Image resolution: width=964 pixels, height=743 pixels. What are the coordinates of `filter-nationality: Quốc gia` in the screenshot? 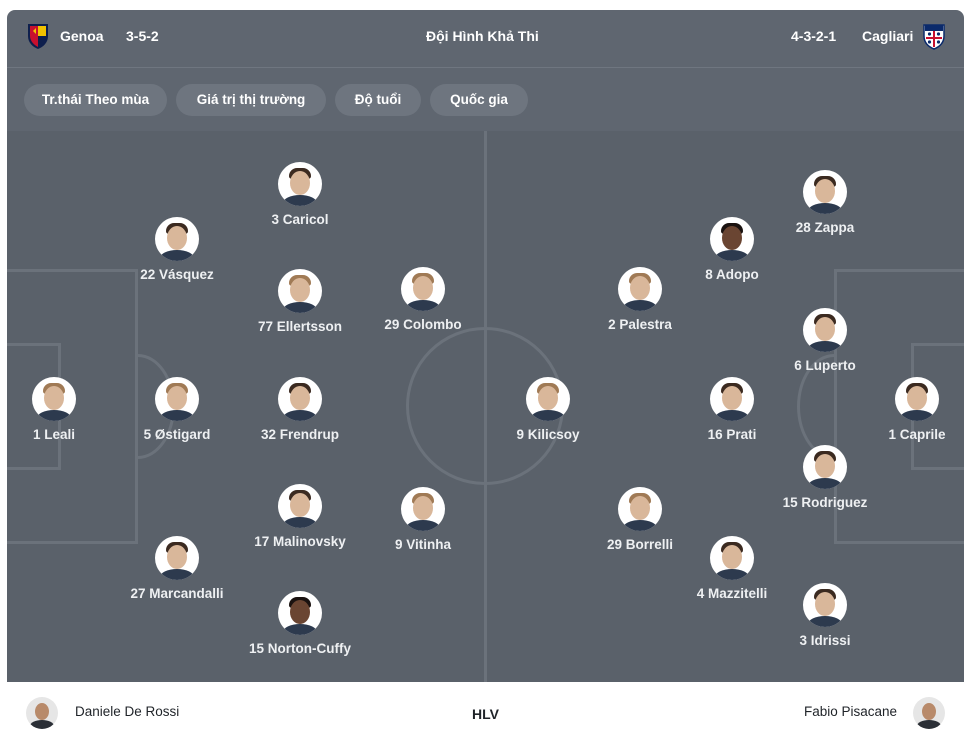 It's located at (479, 100).